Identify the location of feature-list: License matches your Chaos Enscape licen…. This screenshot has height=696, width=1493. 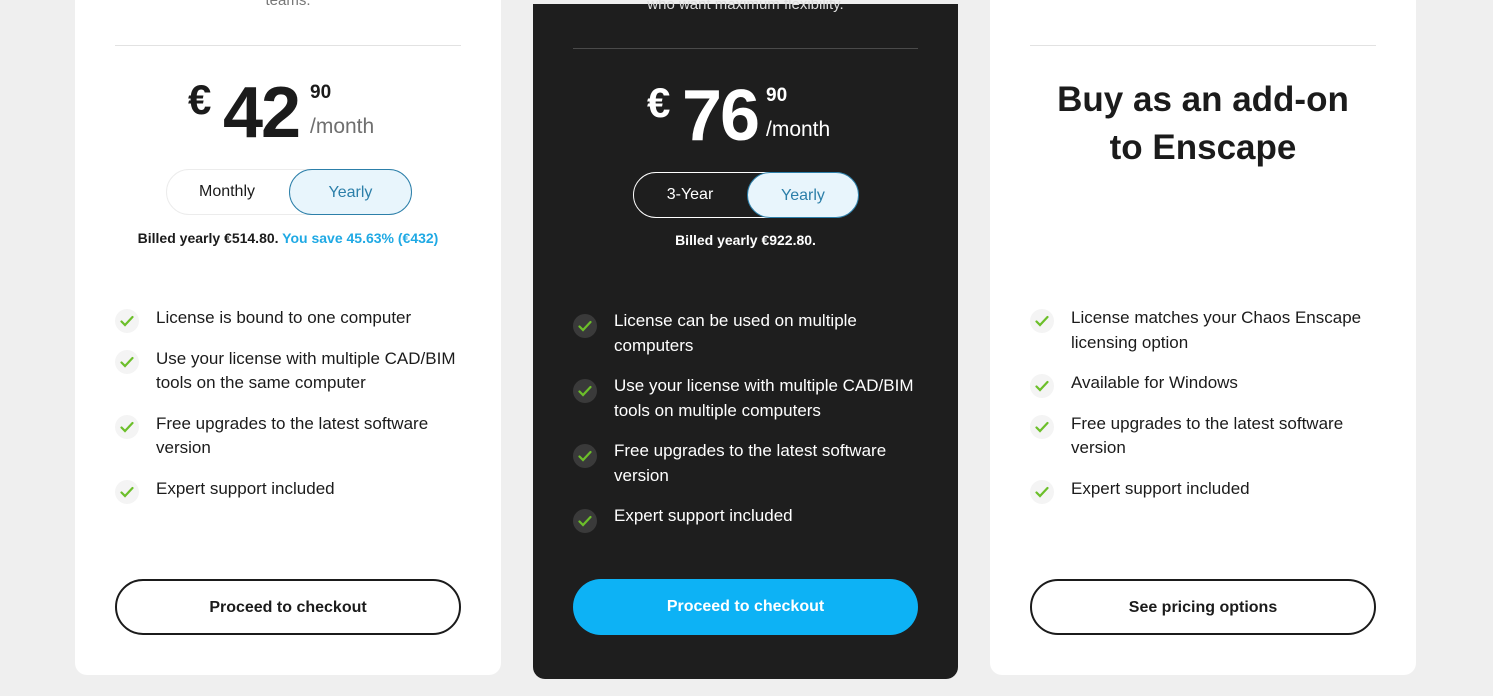
(1210, 411).